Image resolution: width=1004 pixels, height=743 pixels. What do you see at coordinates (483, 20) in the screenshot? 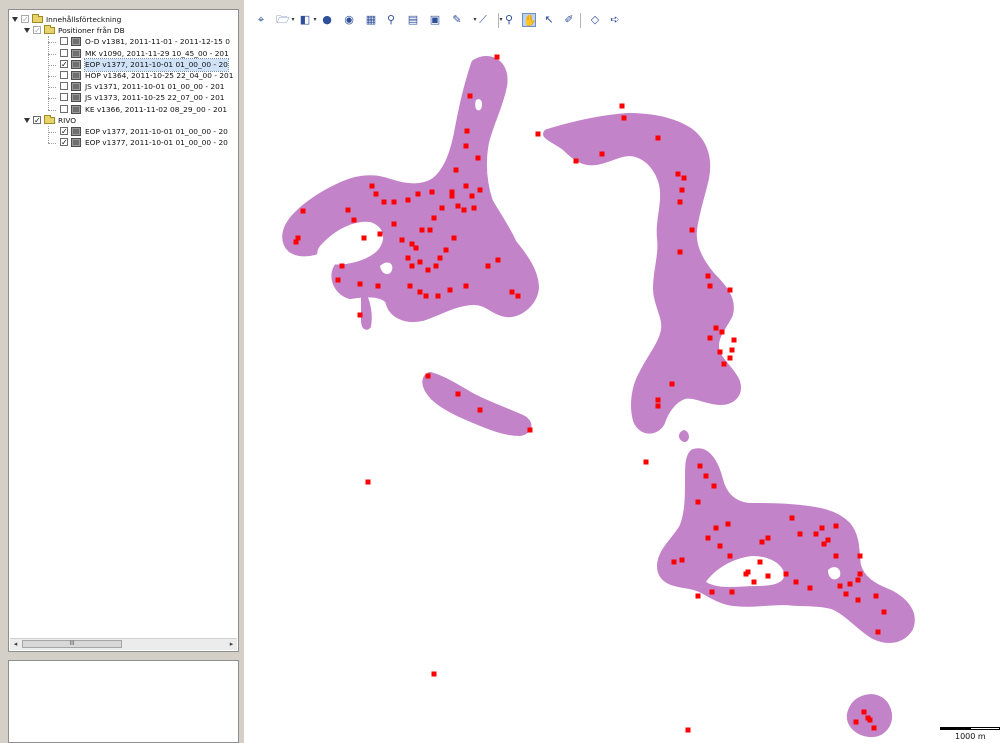
I see `measure-icon: ⟋` at bounding box center [483, 20].